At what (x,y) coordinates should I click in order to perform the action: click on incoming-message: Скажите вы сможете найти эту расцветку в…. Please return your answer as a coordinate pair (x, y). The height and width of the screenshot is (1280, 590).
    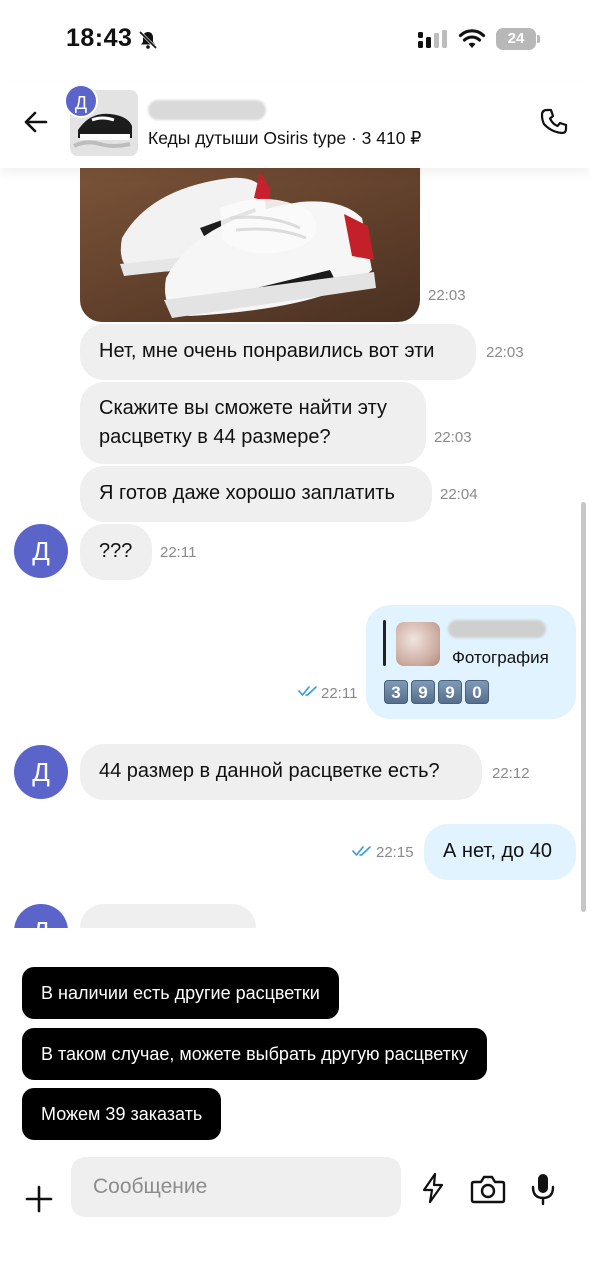
    Looking at the image, I should click on (253, 423).